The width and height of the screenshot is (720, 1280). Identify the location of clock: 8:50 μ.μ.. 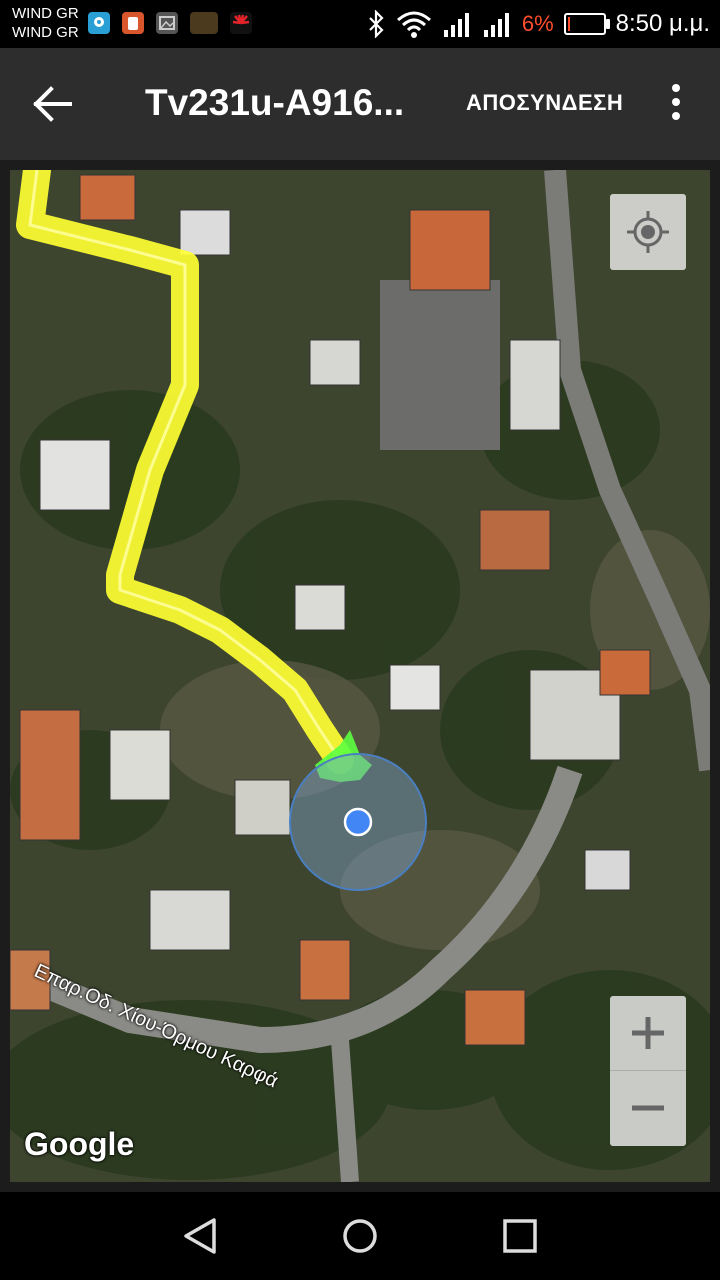
(662, 23).